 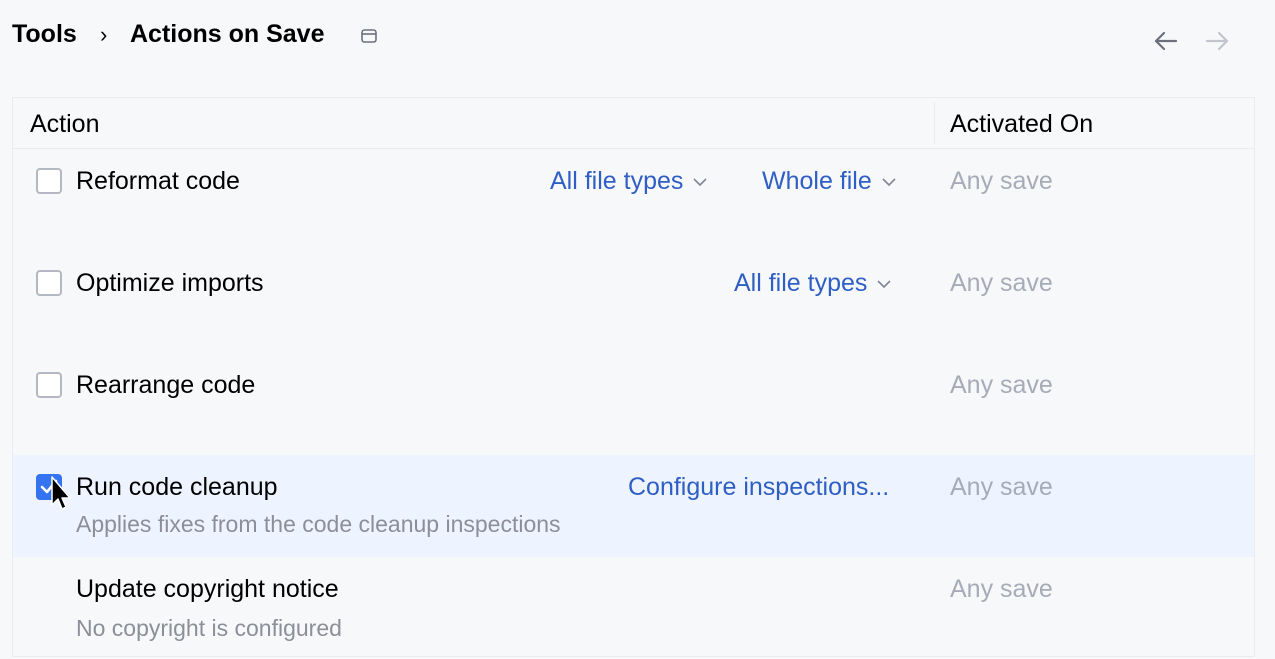 What do you see at coordinates (170, 283) in the screenshot?
I see `row-title: Optimize imports` at bounding box center [170, 283].